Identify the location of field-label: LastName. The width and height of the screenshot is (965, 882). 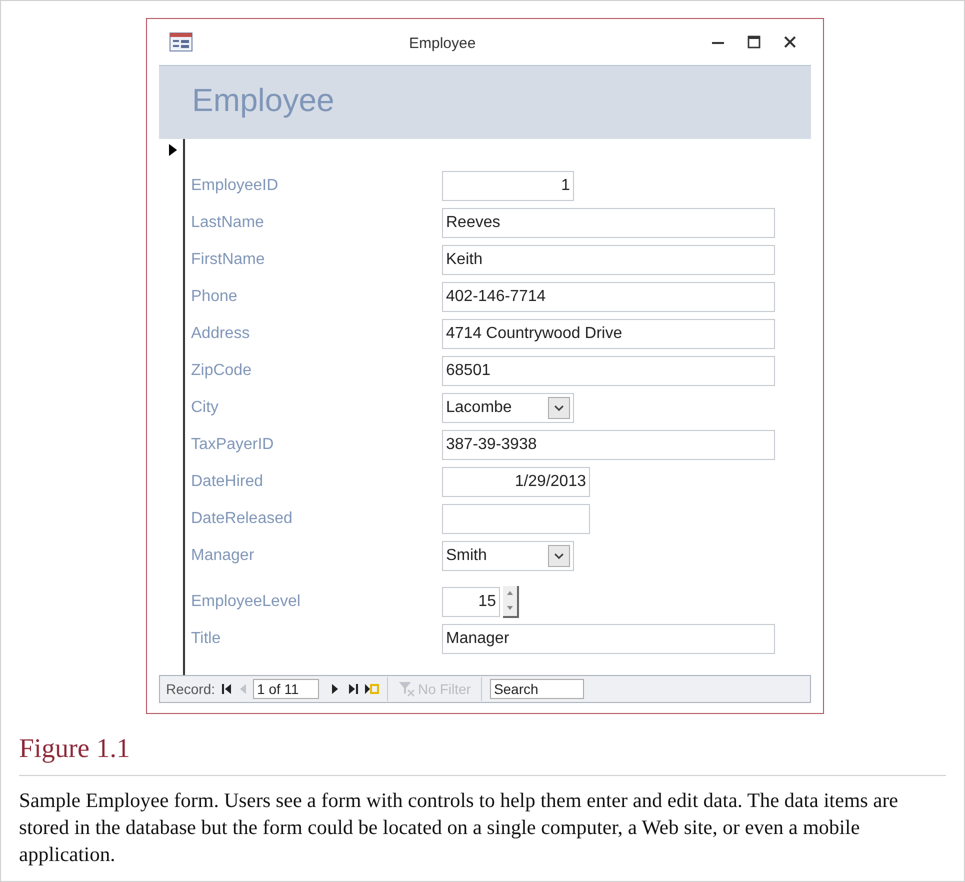
(227, 222).